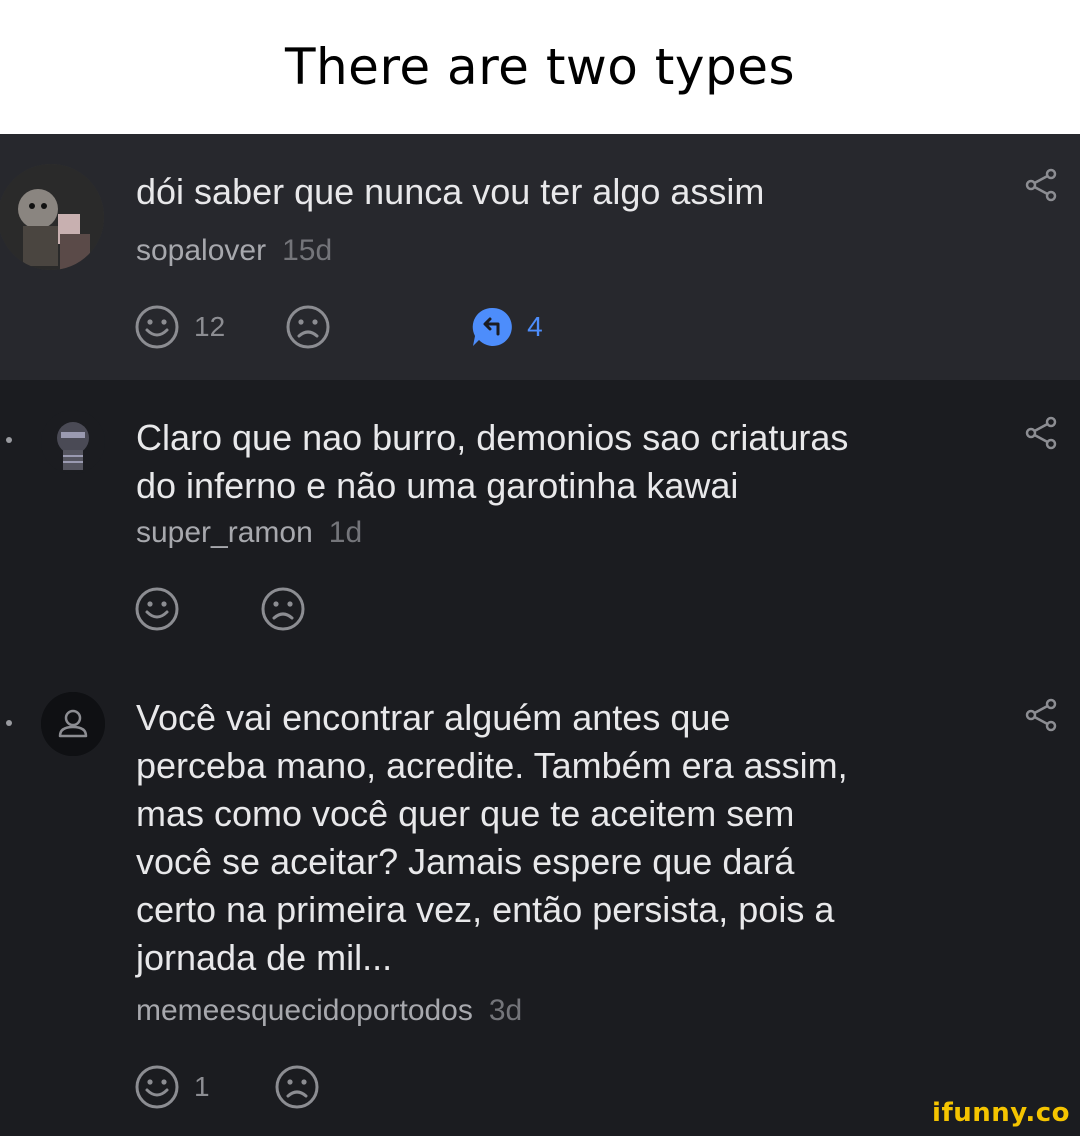 This screenshot has width=1080, height=1136. What do you see at coordinates (535, 326) in the screenshot?
I see `reply-count: 4` at bounding box center [535, 326].